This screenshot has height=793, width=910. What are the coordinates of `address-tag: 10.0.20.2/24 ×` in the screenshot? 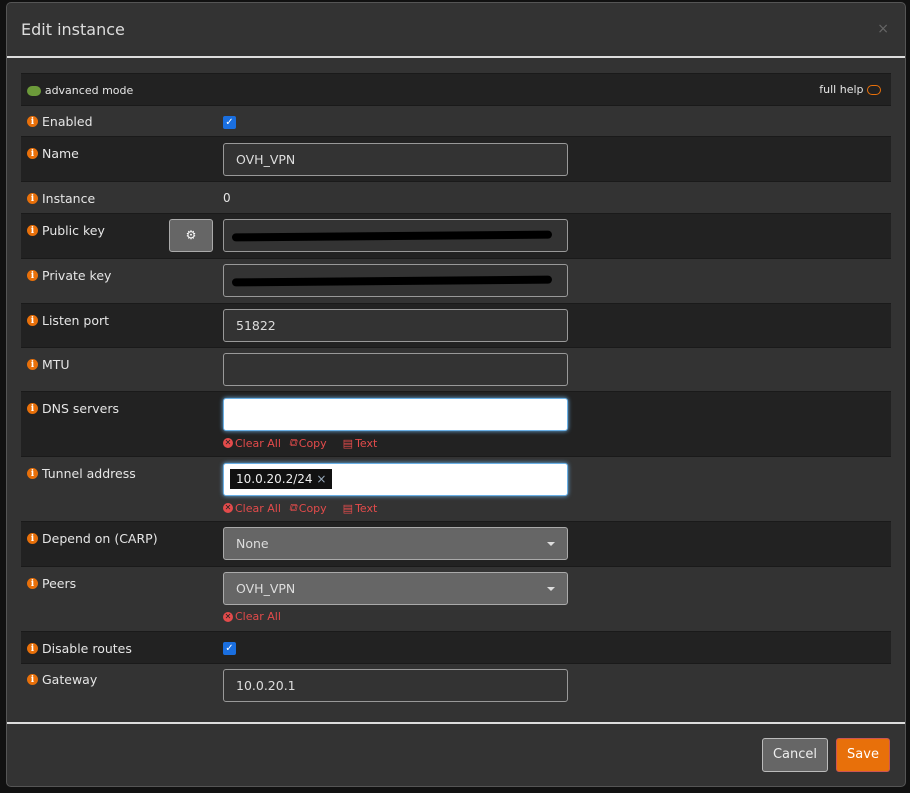 It's located at (281, 479).